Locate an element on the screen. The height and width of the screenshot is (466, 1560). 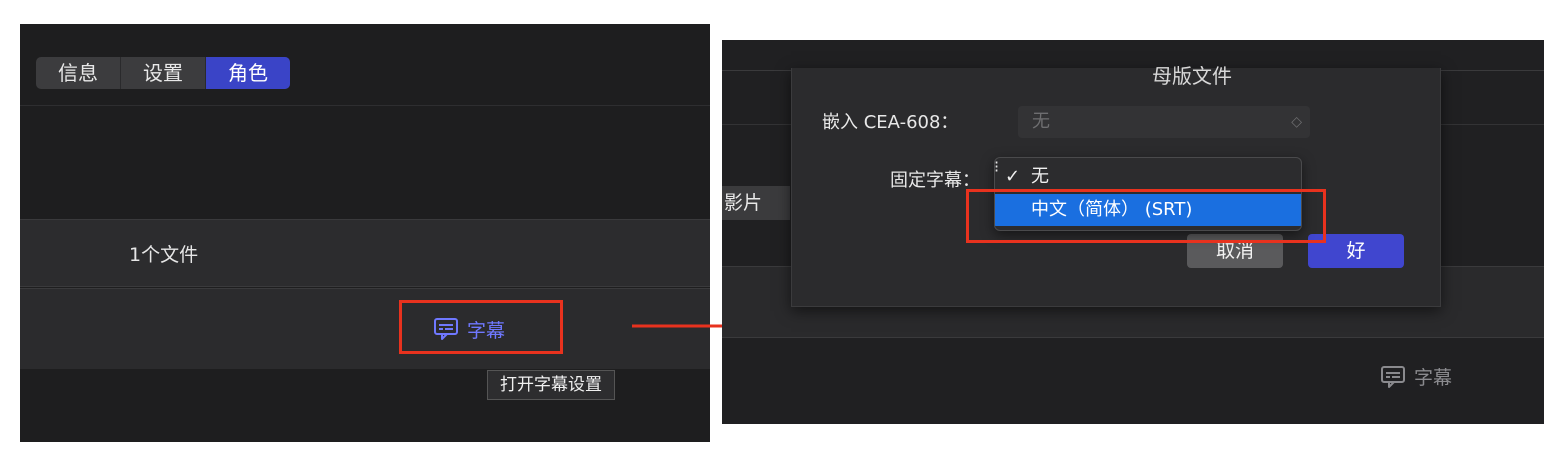
files-row: 1个文件 is located at coordinates (365, 253).